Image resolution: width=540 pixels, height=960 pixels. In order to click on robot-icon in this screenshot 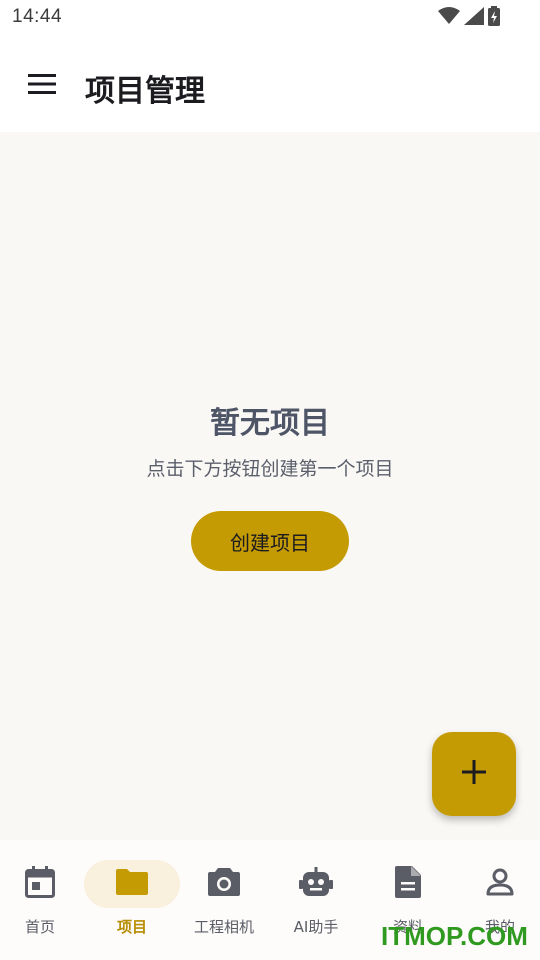, I will do `click(316, 884)`.